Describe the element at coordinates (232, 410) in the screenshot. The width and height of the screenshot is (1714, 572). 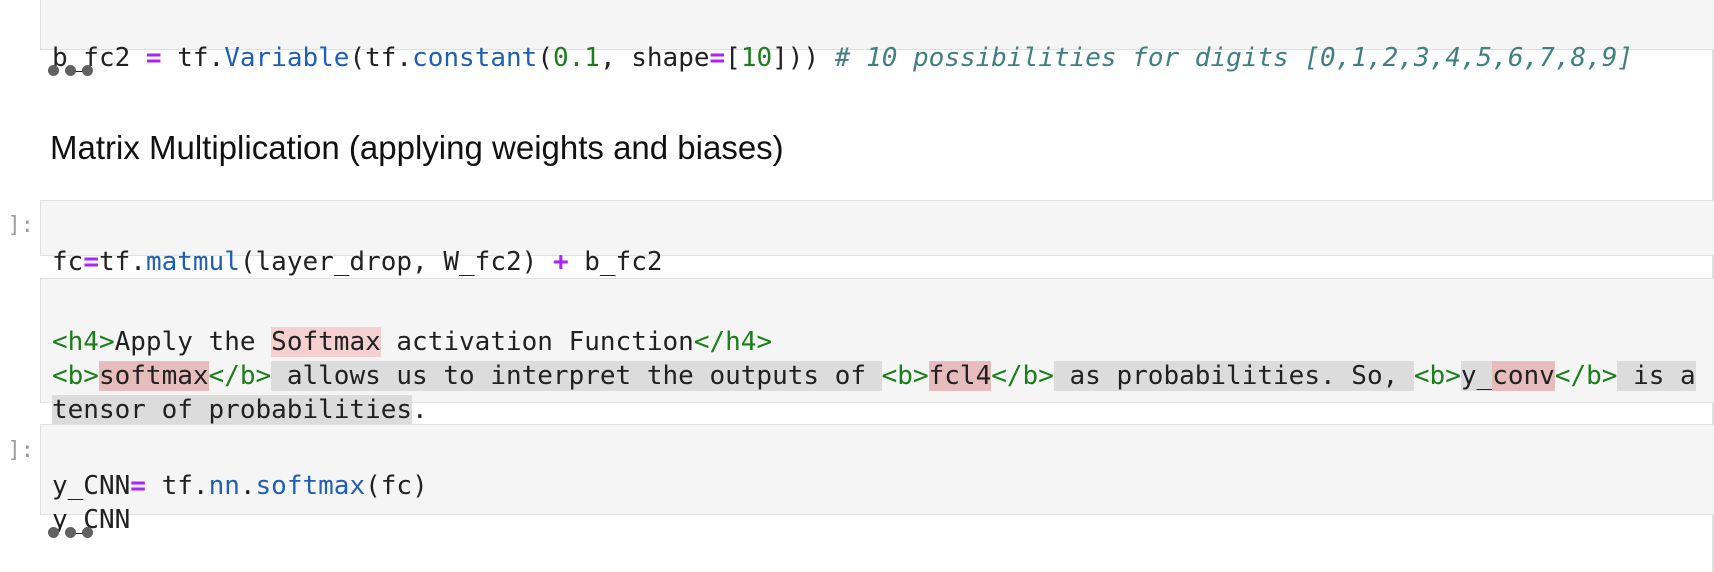
I see `md-text-selected: tensor of probabilities` at that location.